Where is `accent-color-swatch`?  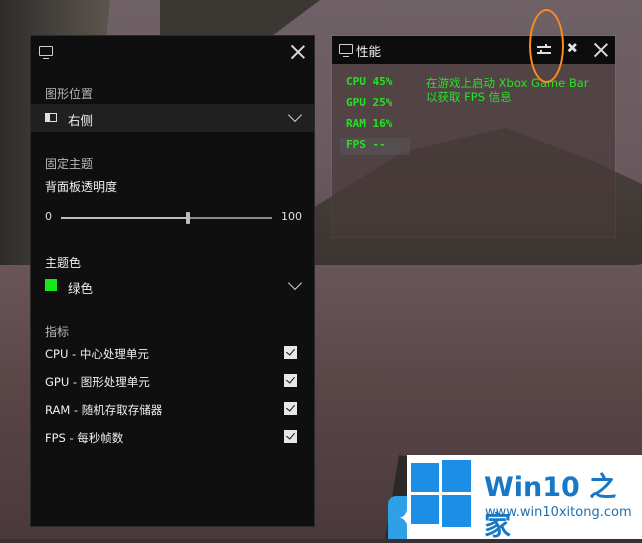
accent-color-swatch is located at coordinates (51, 285).